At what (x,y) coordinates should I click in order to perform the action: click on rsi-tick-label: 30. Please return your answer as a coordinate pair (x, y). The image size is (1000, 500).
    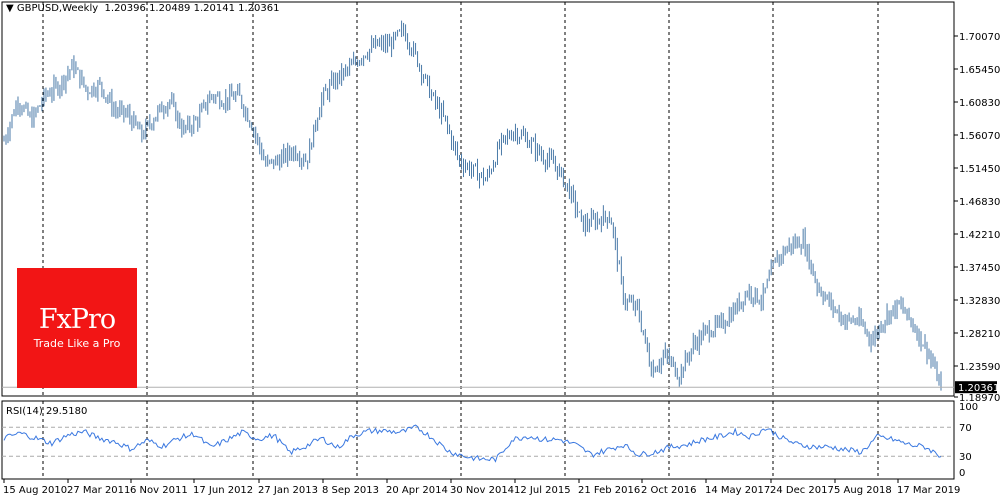
    Looking at the image, I should click on (965, 457).